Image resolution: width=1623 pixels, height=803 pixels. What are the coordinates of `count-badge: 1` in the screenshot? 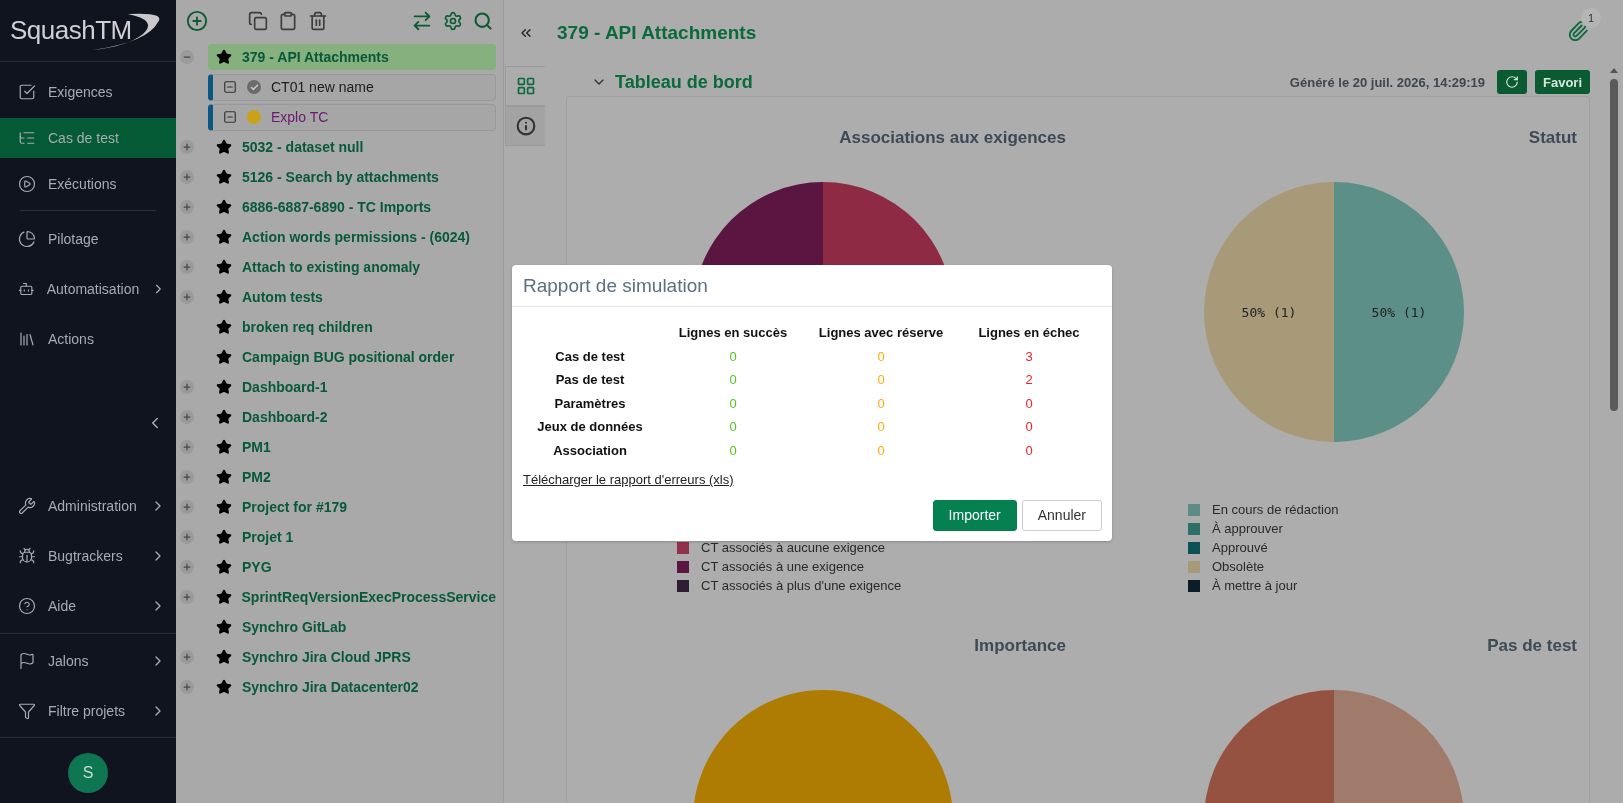 It's located at (1591, 18).